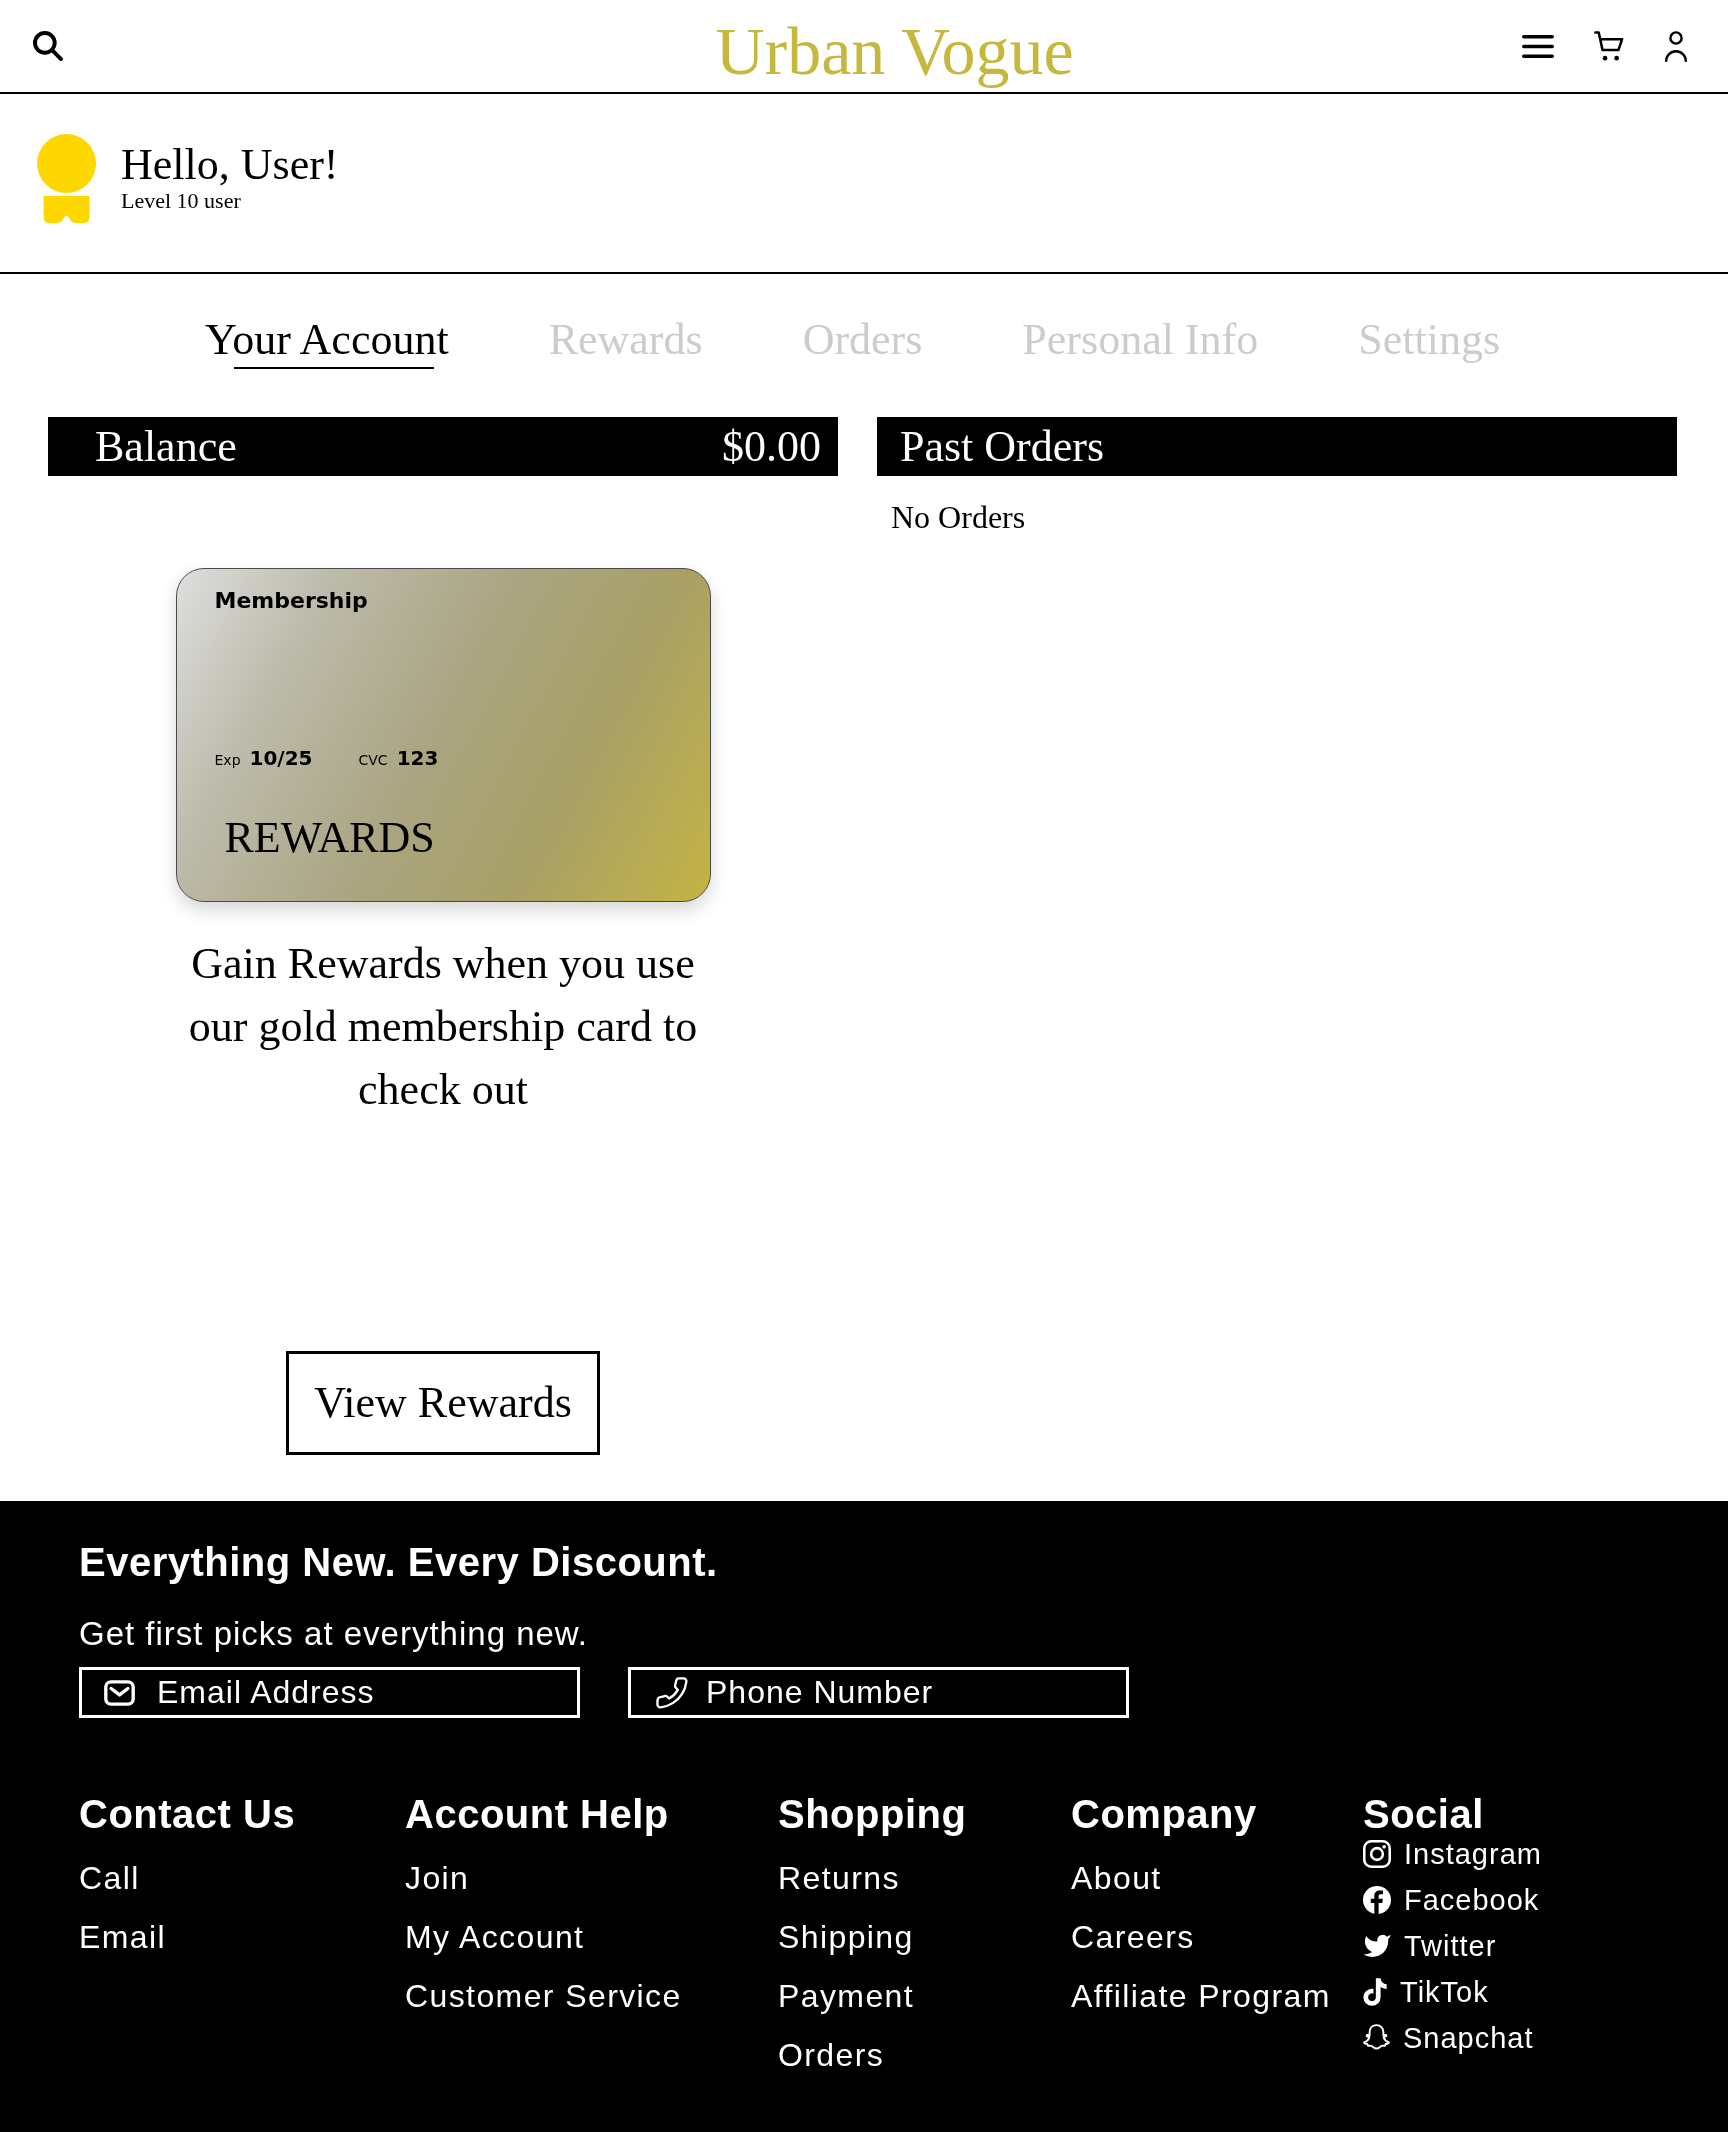 The width and height of the screenshot is (1728, 2132). What do you see at coordinates (166, 447) in the screenshot?
I see `balance-label: Balance` at bounding box center [166, 447].